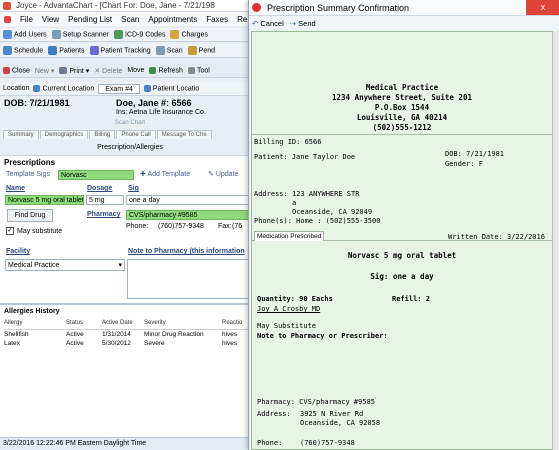 The image size is (559, 450). Describe the element at coordinates (237, 226) in the screenshot. I see `pharmacy-fax: (76` at that location.